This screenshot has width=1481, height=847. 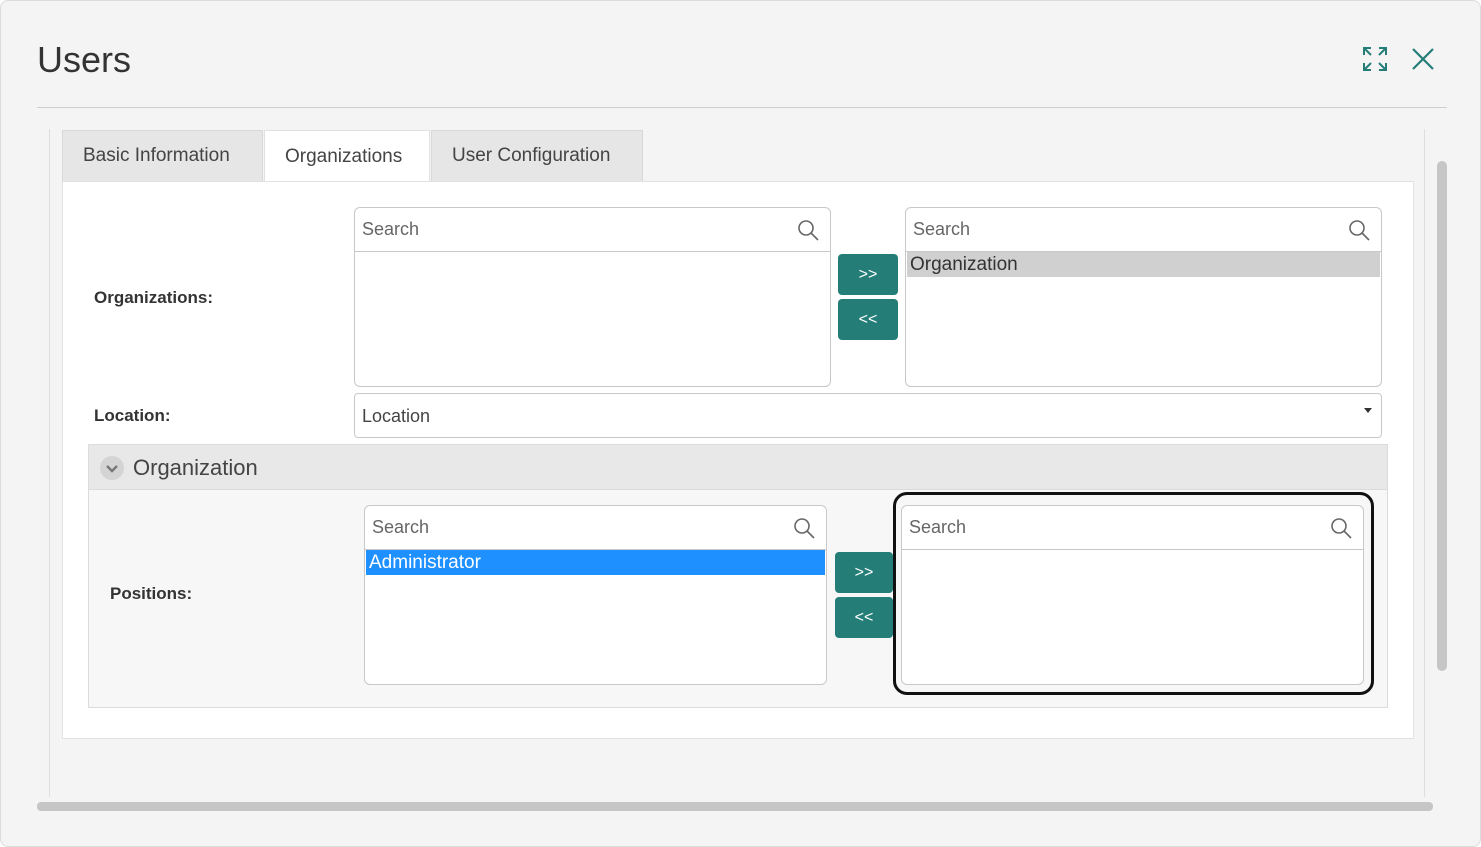 I want to click on add-organization-button: >>, so click(x=868, y=274).